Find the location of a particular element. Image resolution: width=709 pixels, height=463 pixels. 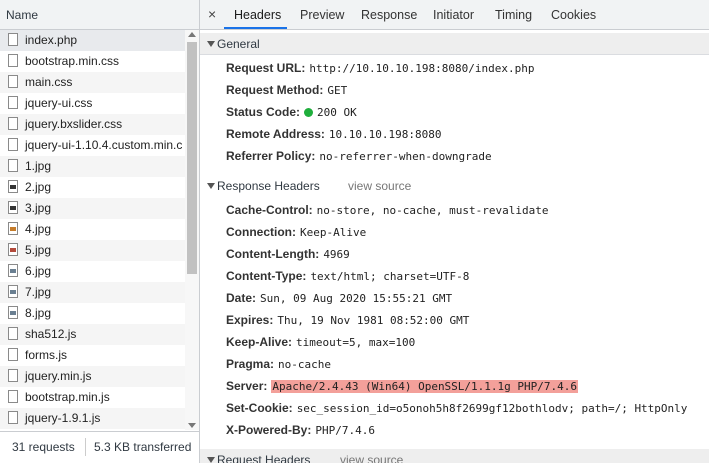

file-name: forms.js is located at coordinates (46, 355).